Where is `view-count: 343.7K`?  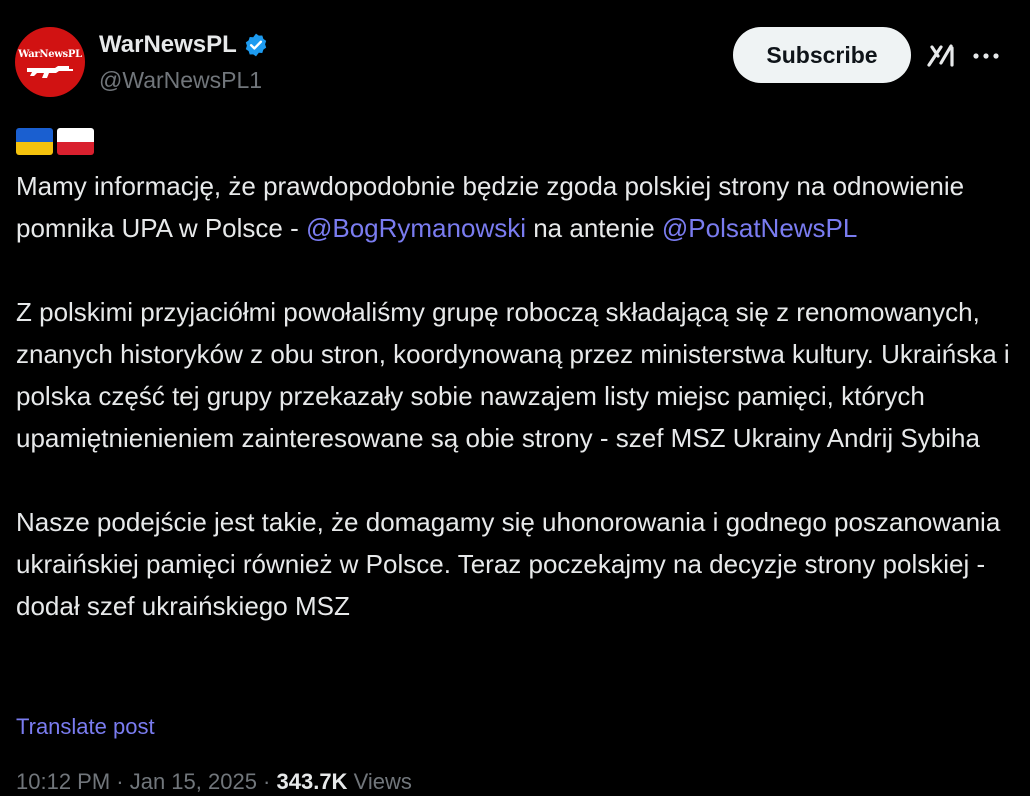 view-count: 343.7K is located at coordinates (312, 781).